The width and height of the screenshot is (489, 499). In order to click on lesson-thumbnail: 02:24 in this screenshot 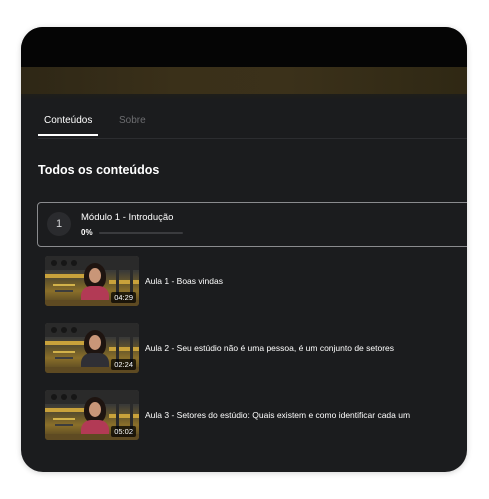, I will do `click(92, 348)`.